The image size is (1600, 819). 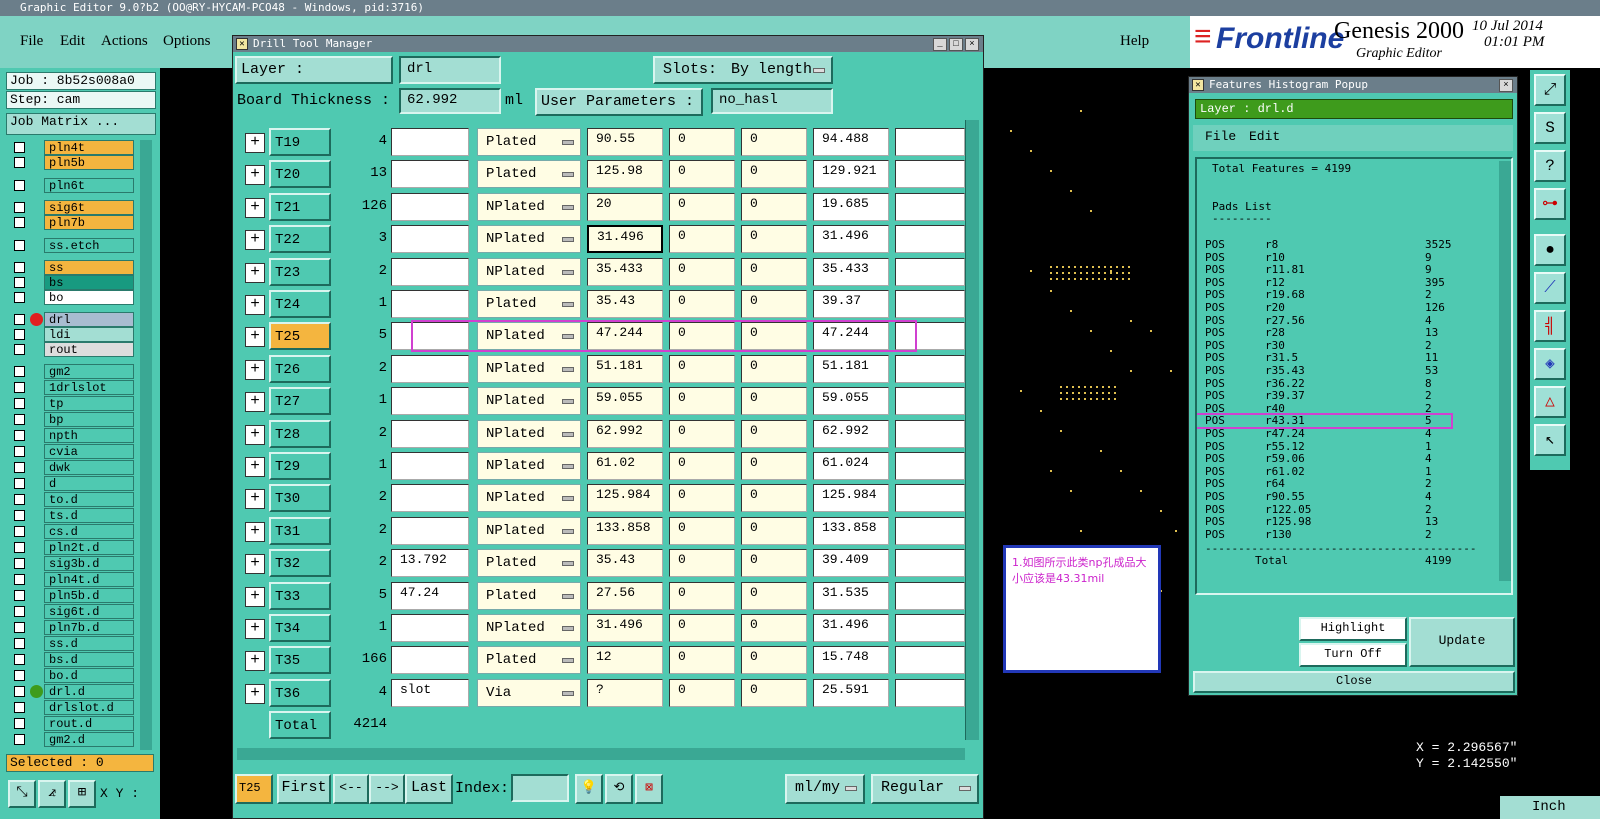 I want to click on drill-size-field: 13.792, so click(x=430, y=563).